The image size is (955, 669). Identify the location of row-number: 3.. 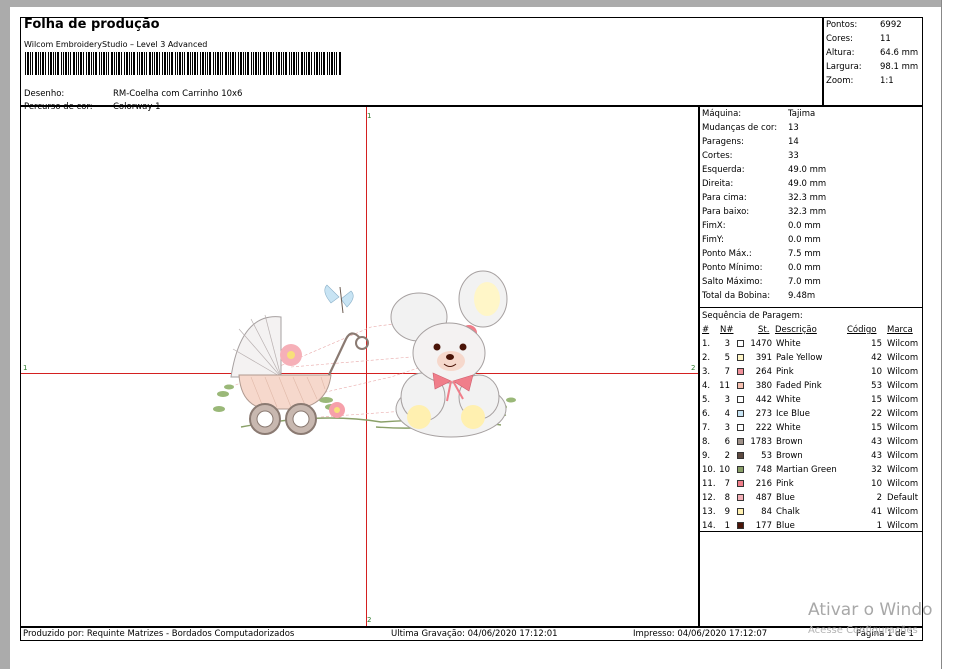
(706, 372).